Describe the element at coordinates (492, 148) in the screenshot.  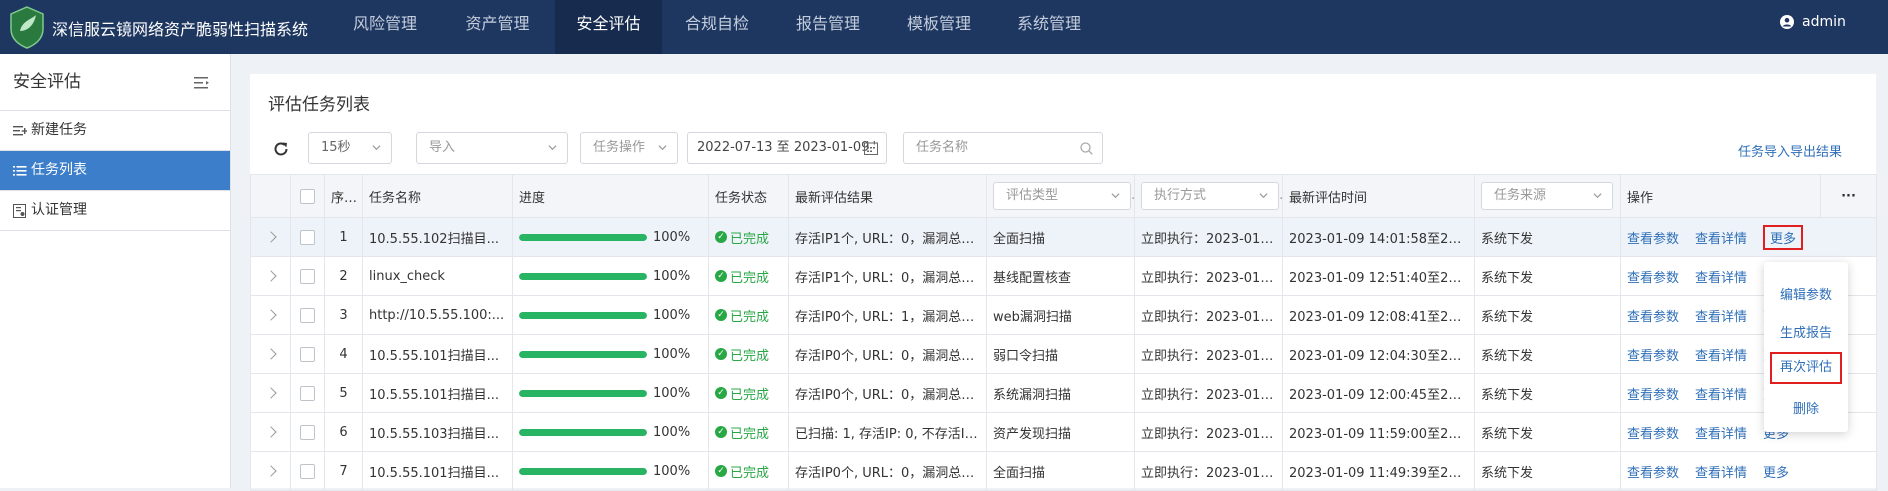
I see `import-select: 导入` at that location.